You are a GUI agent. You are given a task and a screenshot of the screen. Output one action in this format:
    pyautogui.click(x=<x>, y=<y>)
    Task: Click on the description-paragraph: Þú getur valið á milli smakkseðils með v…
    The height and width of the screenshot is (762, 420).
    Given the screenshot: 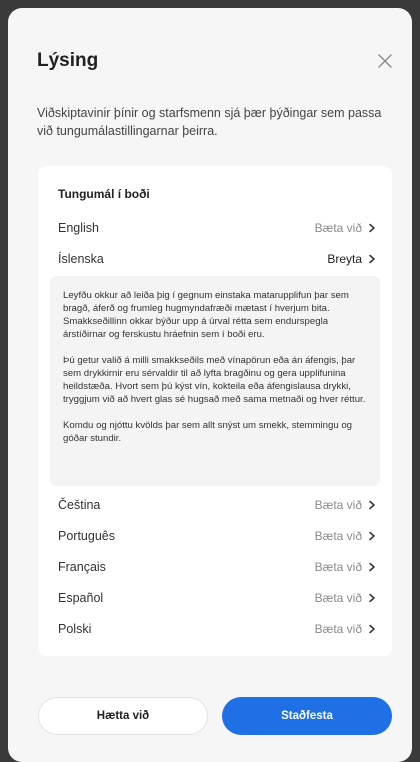 What is the action you would take?
    pyautogui.click(x=214, y=380)
    